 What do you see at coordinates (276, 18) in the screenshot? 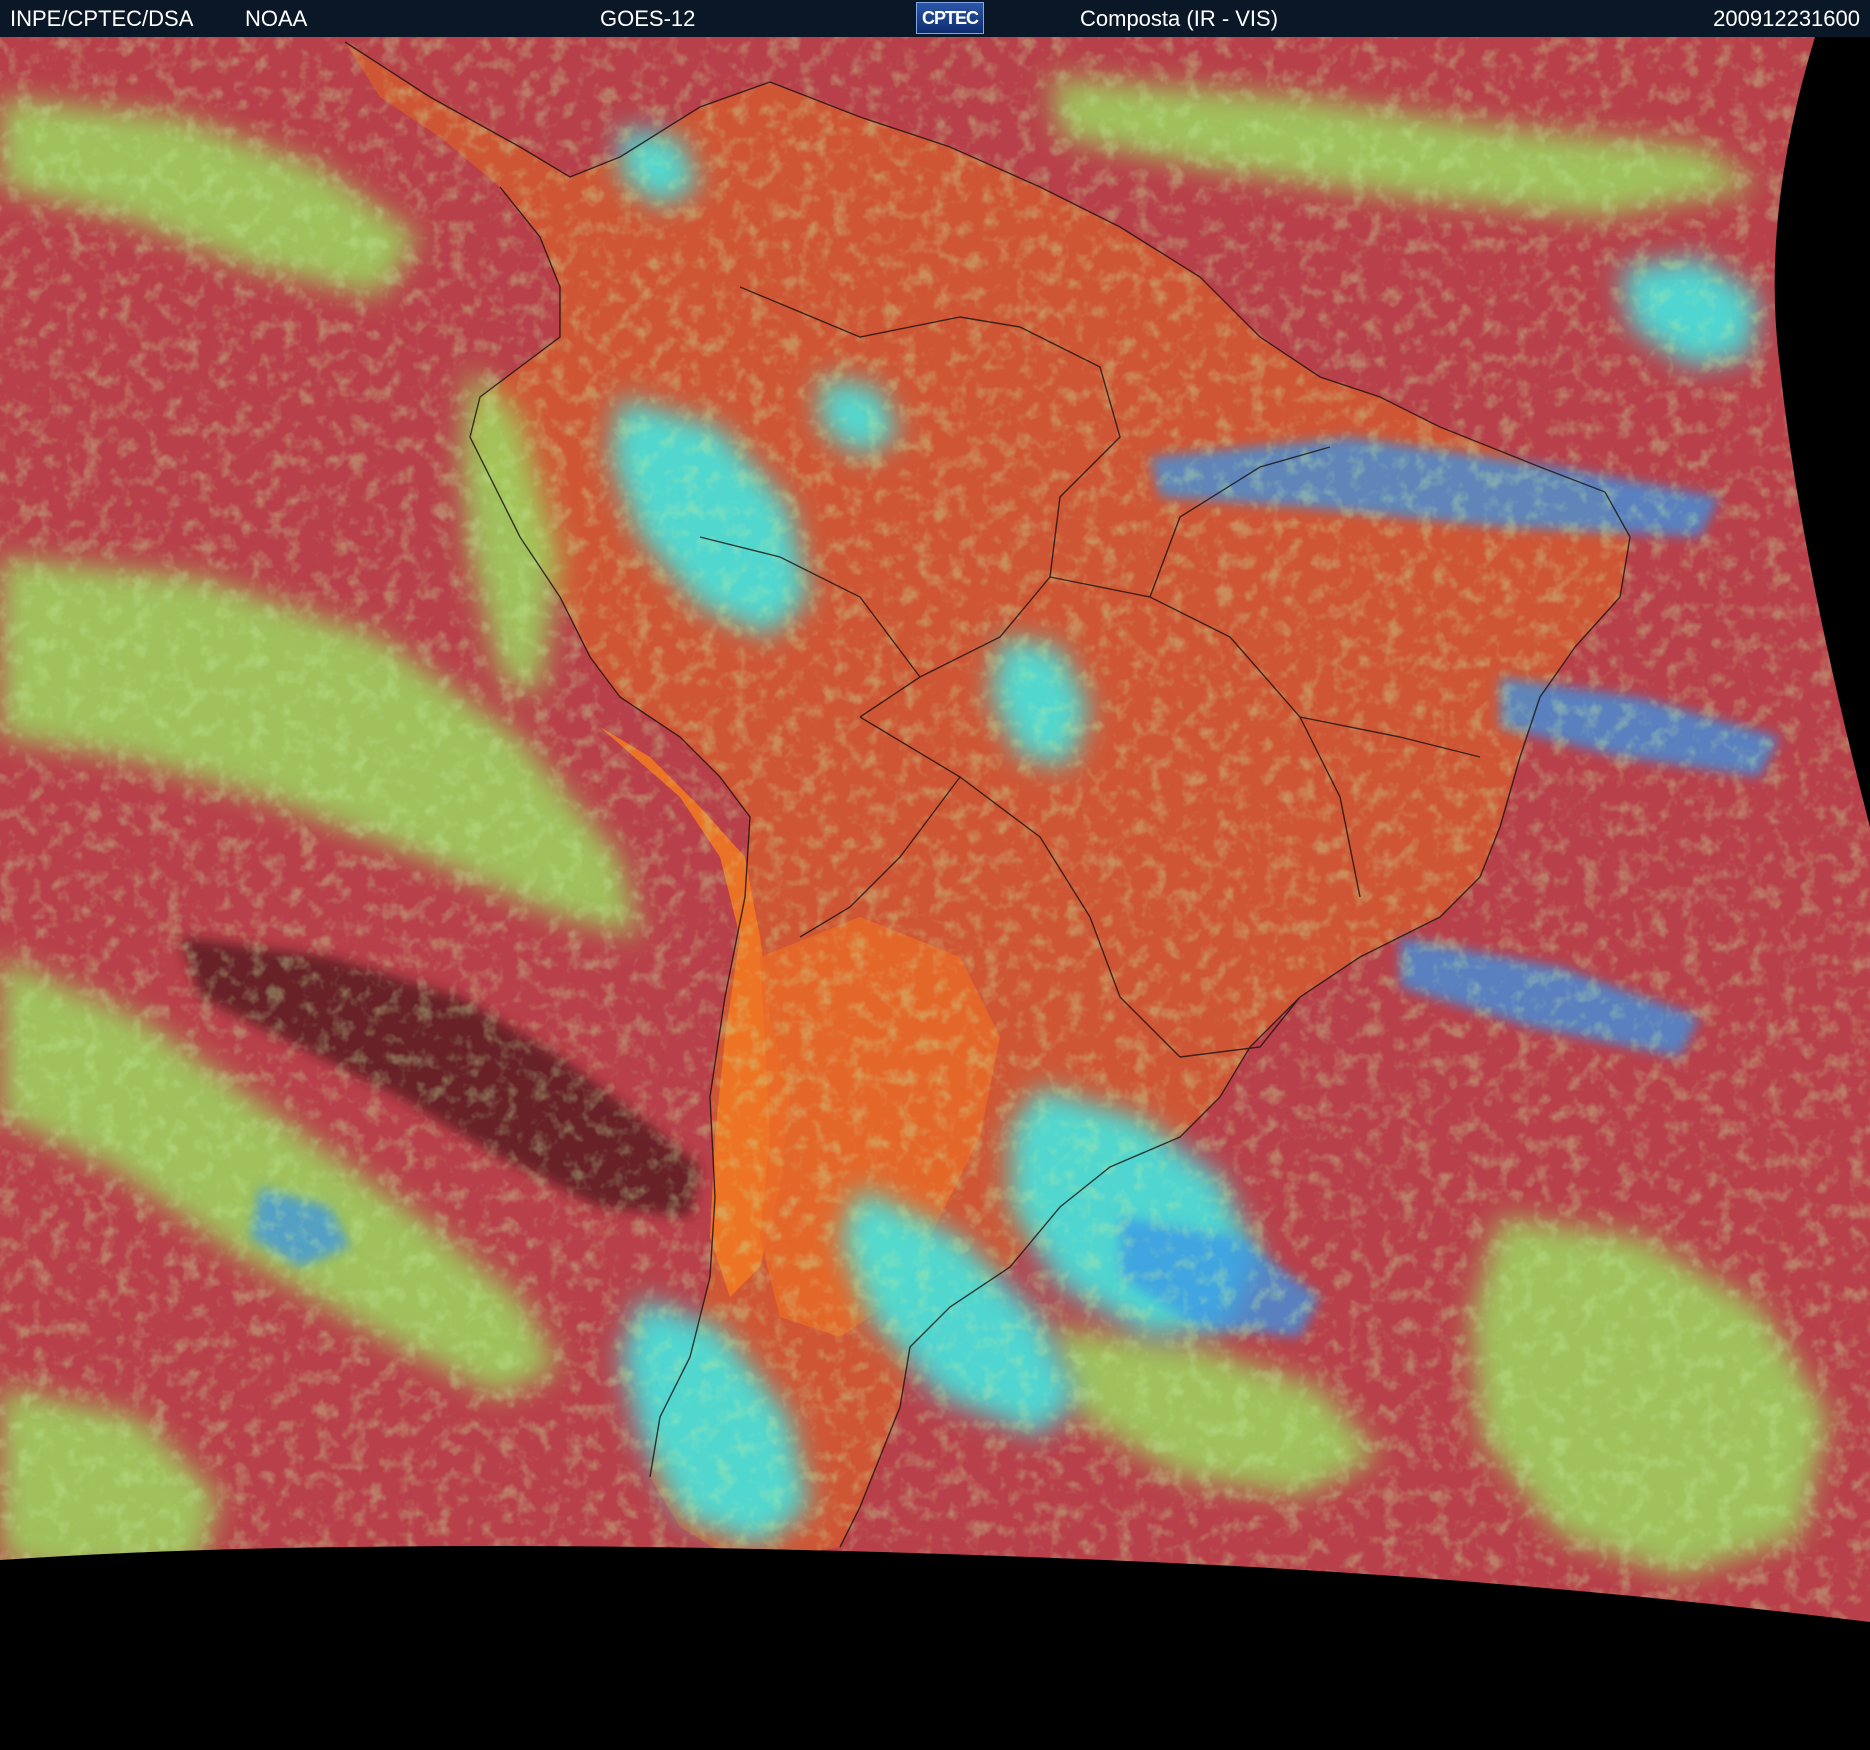
I see `partner-label: NOAA` at bounding box center [276, 18].